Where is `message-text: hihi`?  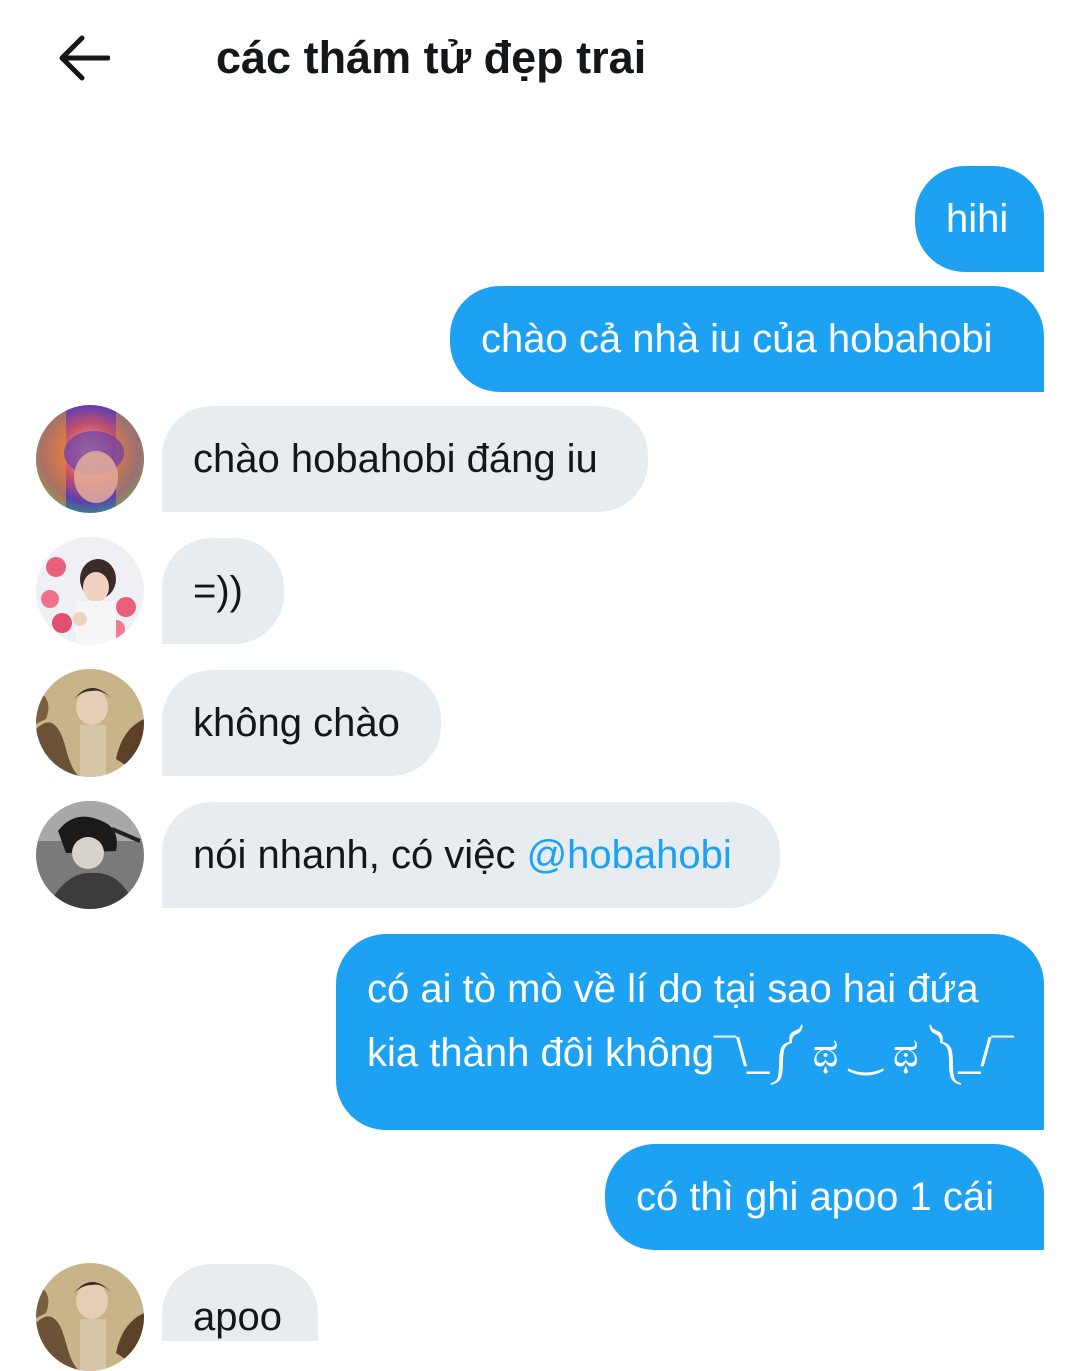
message-text: hihi is located at coordinates (977, 219).